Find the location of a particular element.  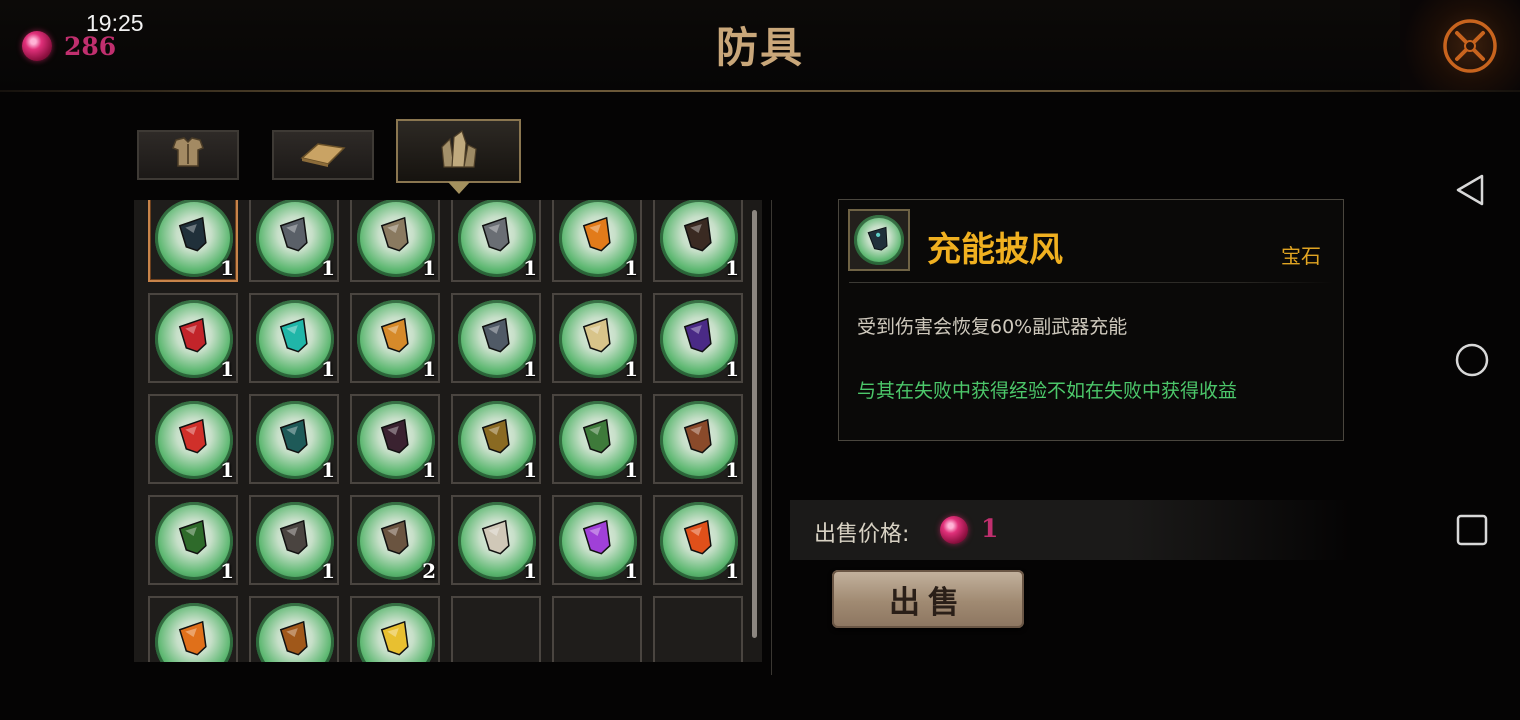

sun-orb-icon is located at coordinates (394, 638).